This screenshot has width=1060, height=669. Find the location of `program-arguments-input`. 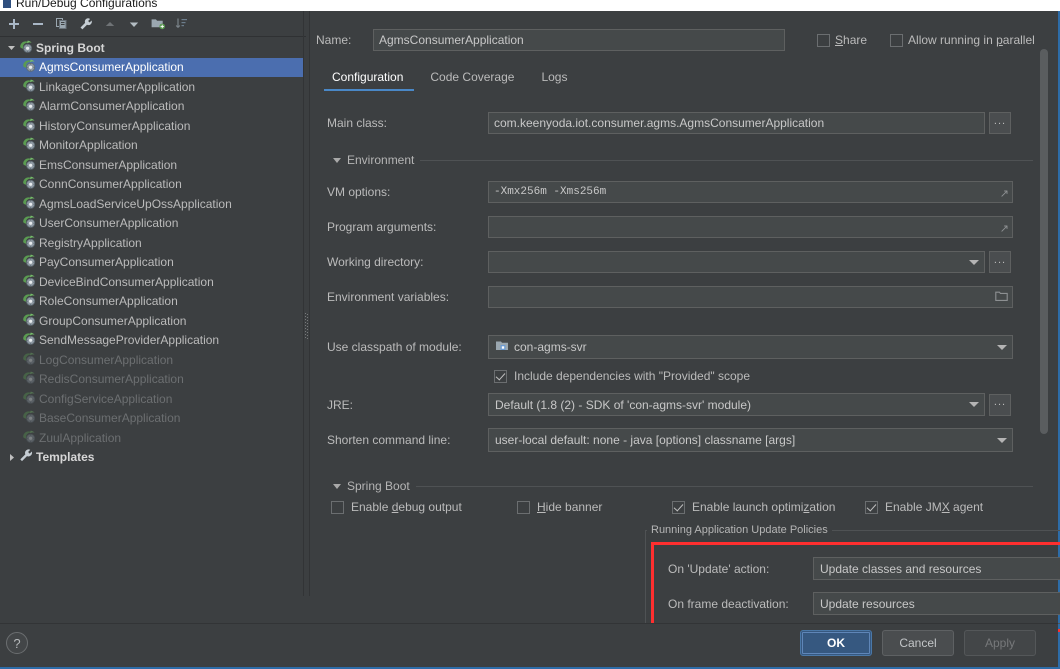

program-arguments-input is located at coordinates (750, 227).